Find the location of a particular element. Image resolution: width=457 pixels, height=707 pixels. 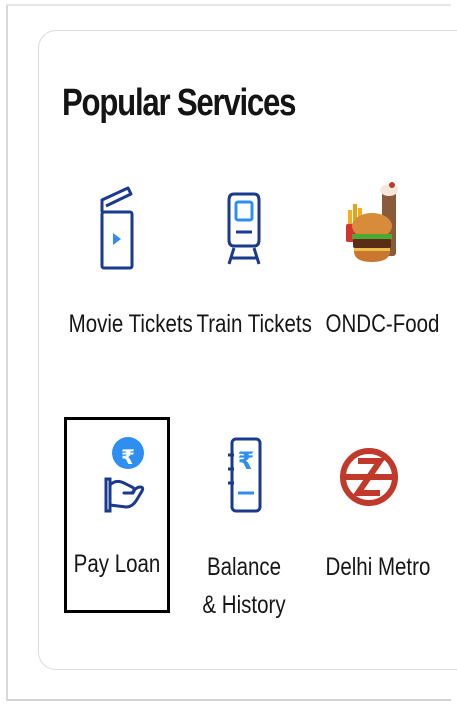

service-ondc-food: ONDC-Food is located at coordinates (378, 260).